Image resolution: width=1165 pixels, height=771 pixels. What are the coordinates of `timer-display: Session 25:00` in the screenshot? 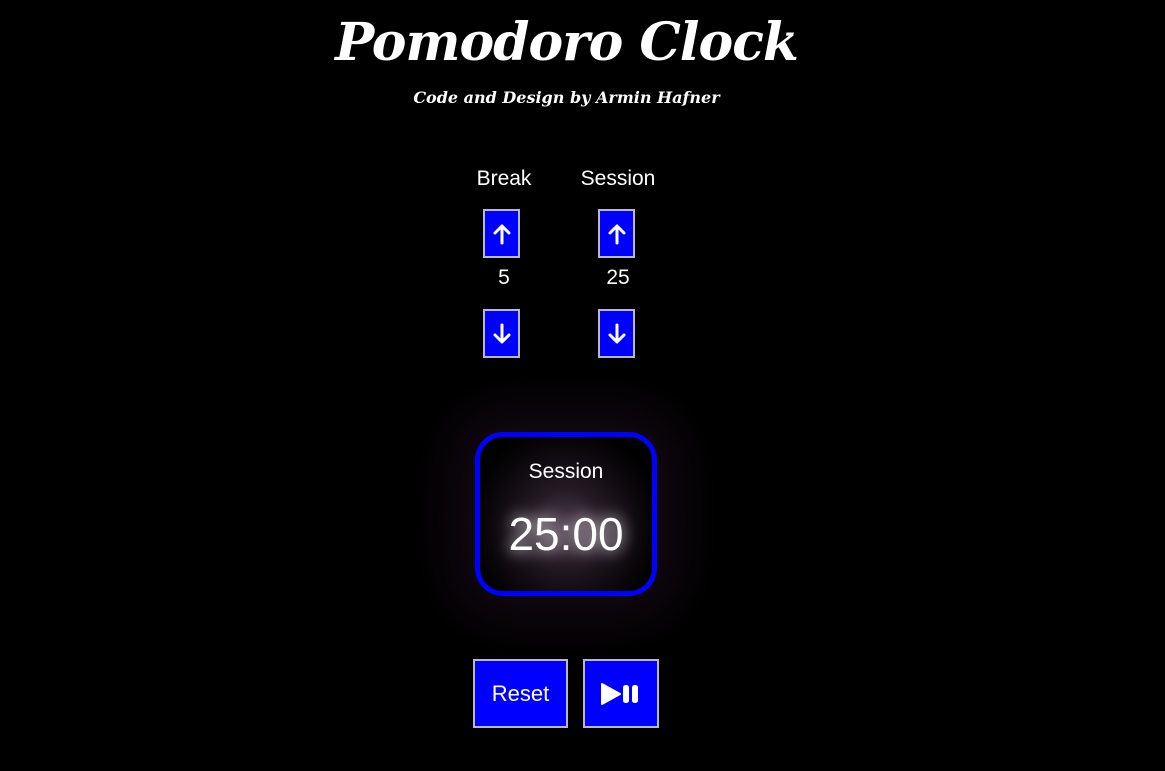 It's located at (566, 514).